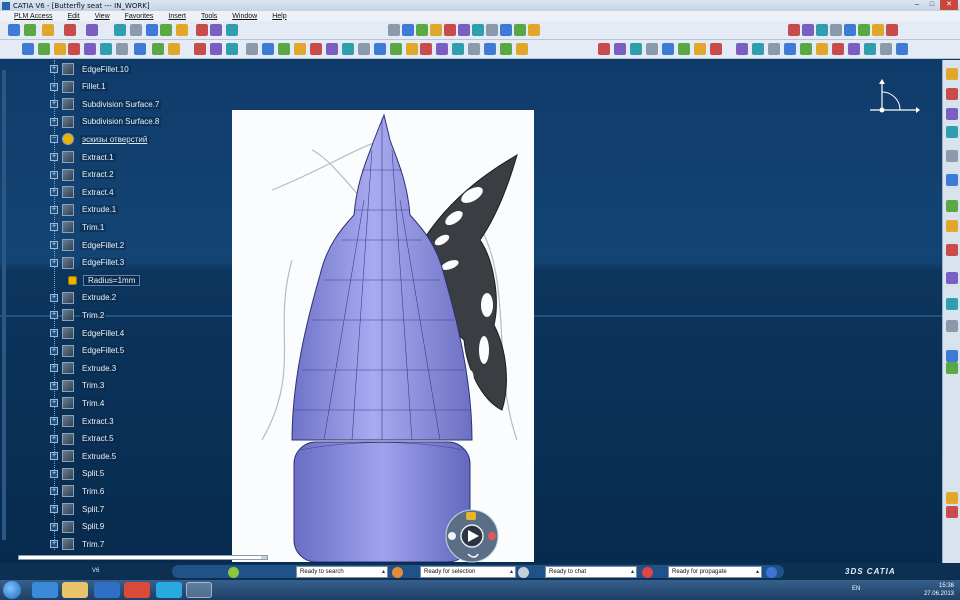 Image resolution: width=960 pixels, height=600 pixels. What do you see at coordinates (84, 456) in the screenshot?
I see `tree-node: + Extrude.5` at bounding box center [84, 456].